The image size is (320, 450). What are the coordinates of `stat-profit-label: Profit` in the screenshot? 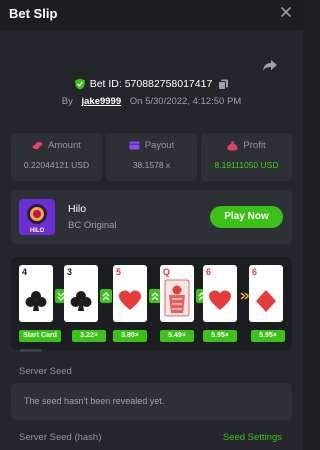 It's located at (254, 145).